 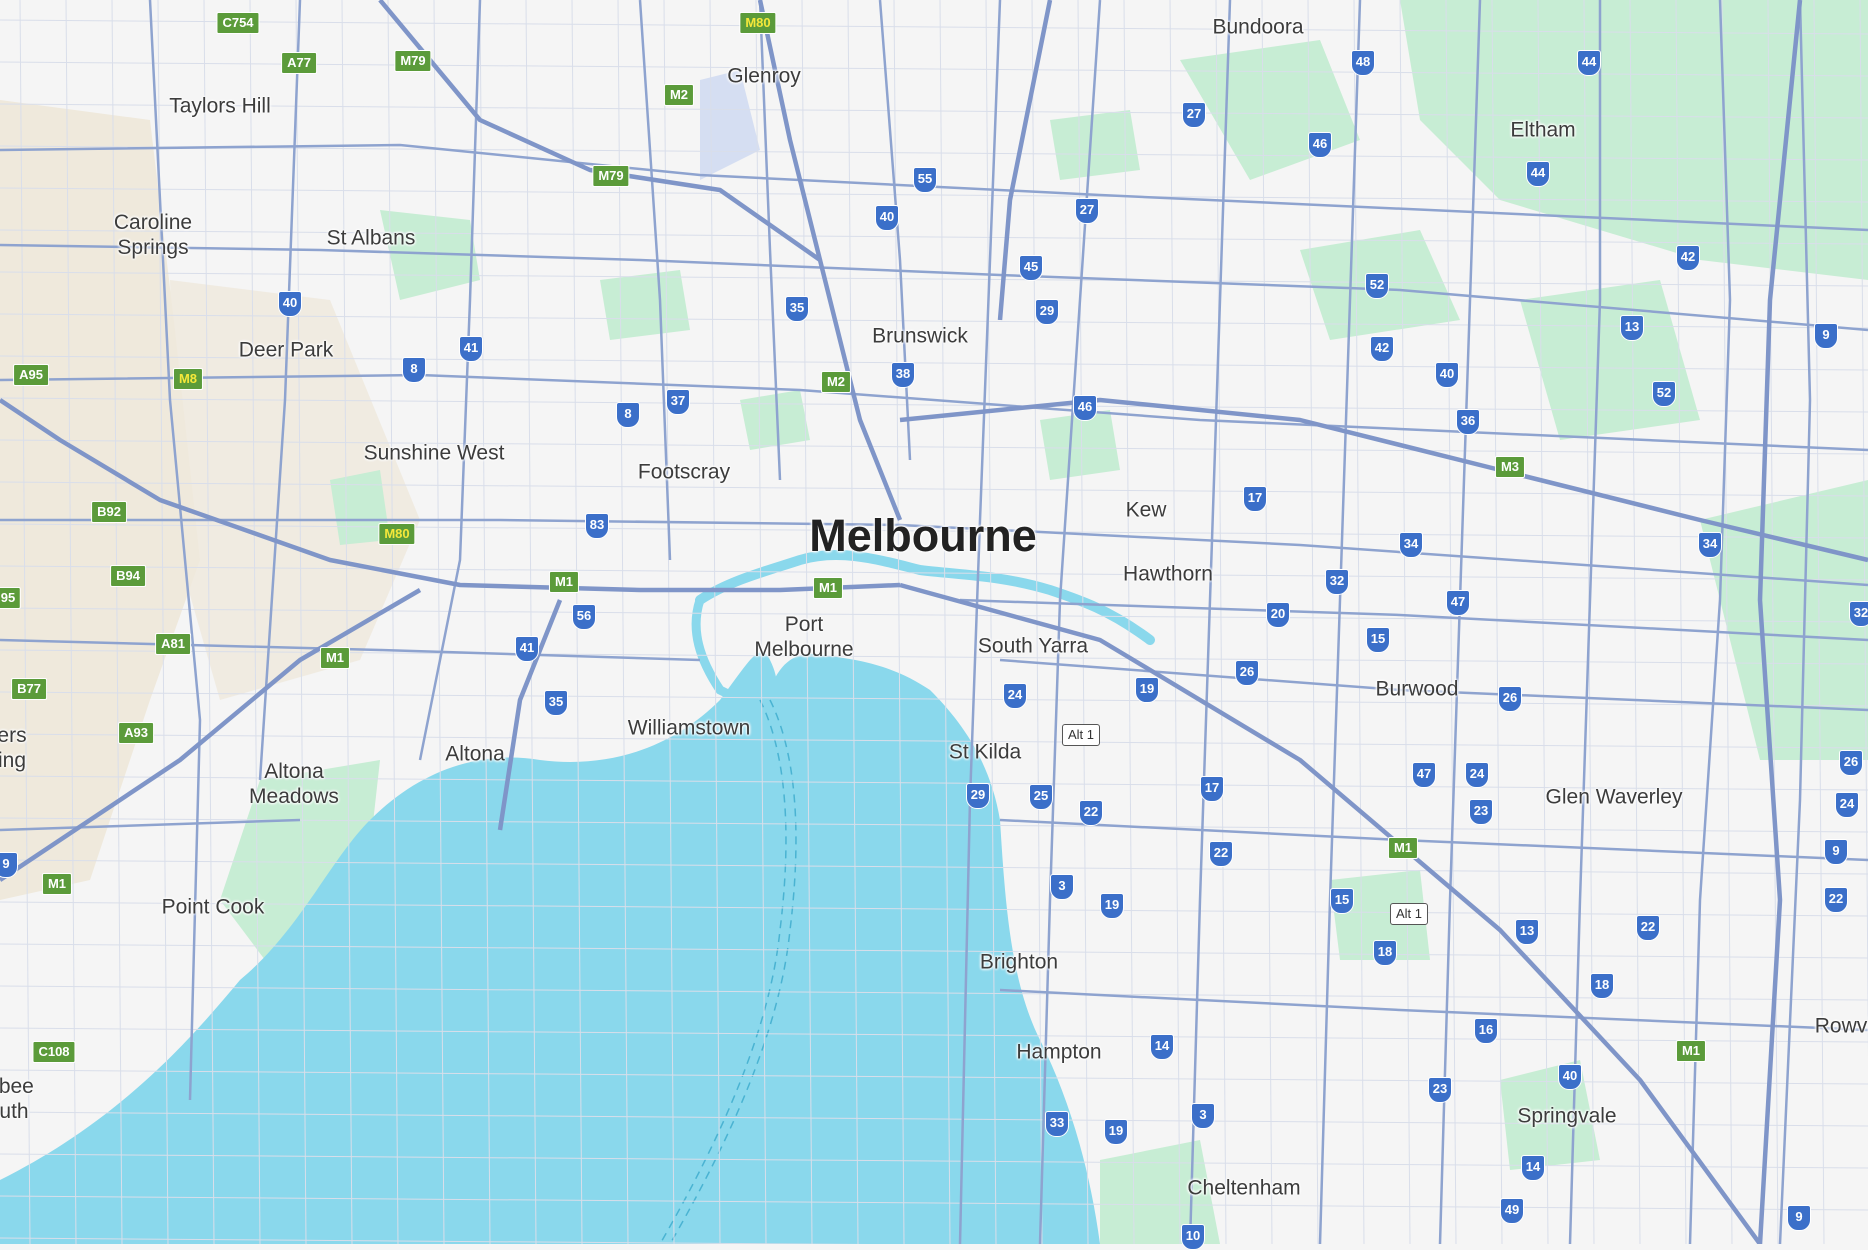 I want to click on place-label: Footscray, so click(x=684, y=472).